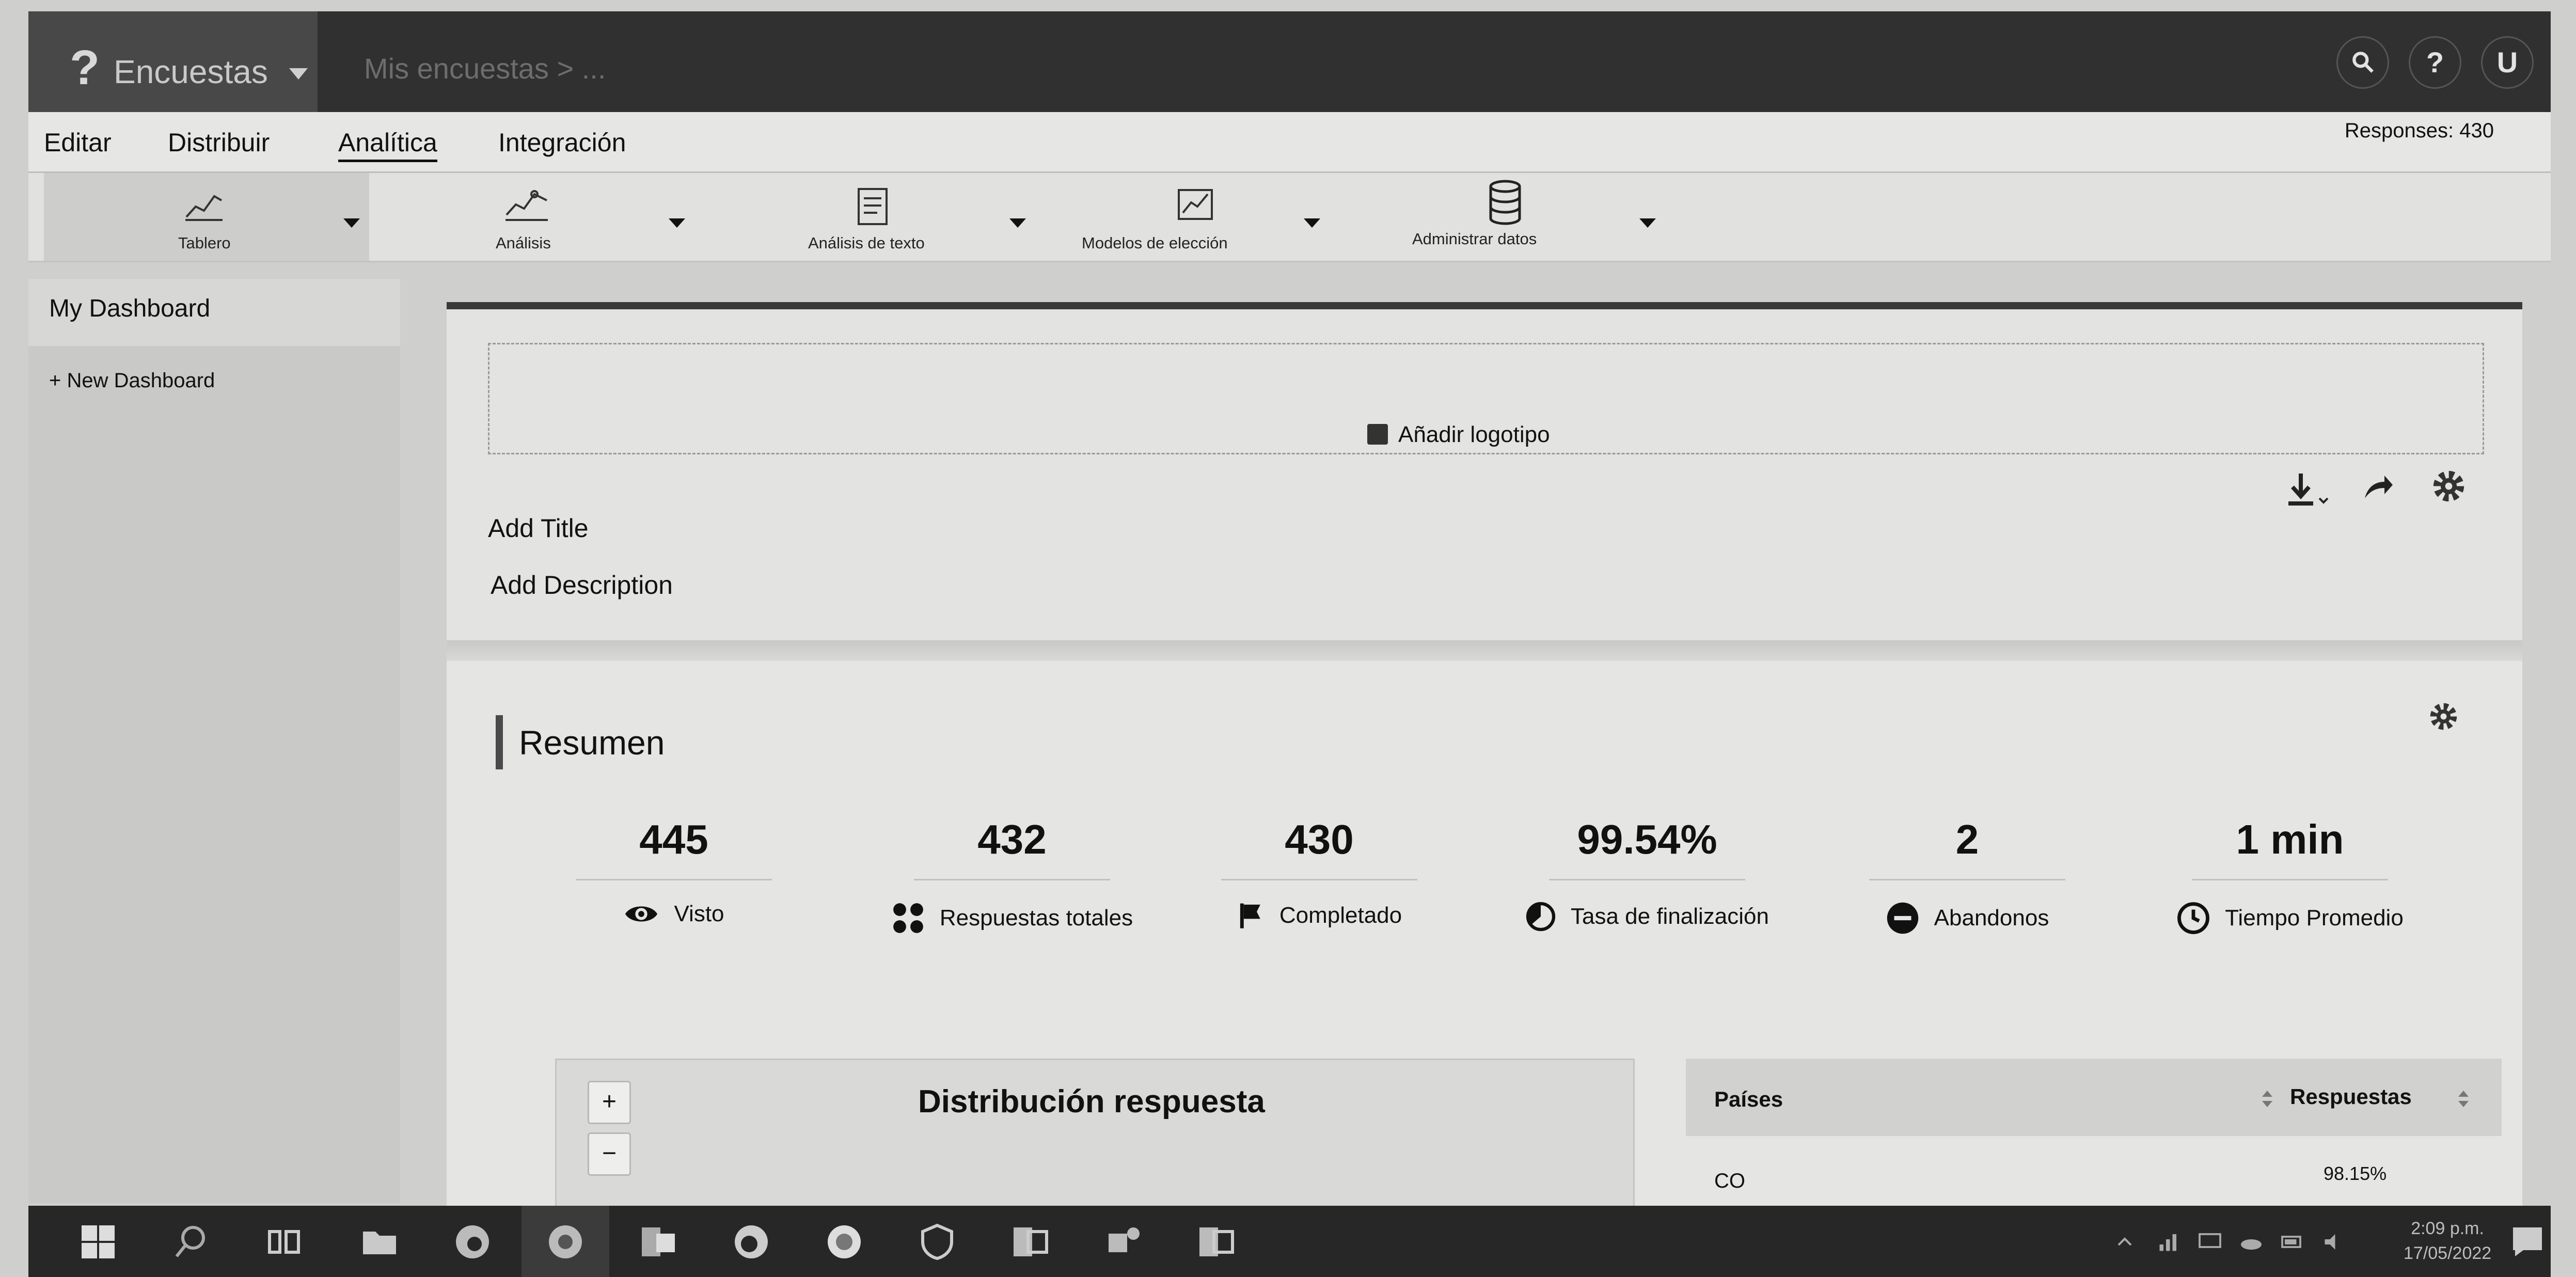 This screenshot has width=2576, height=1277. Describe the element at coordinates (472, 1242) in the screenshot. I see `edge-browser-icon` at that location.